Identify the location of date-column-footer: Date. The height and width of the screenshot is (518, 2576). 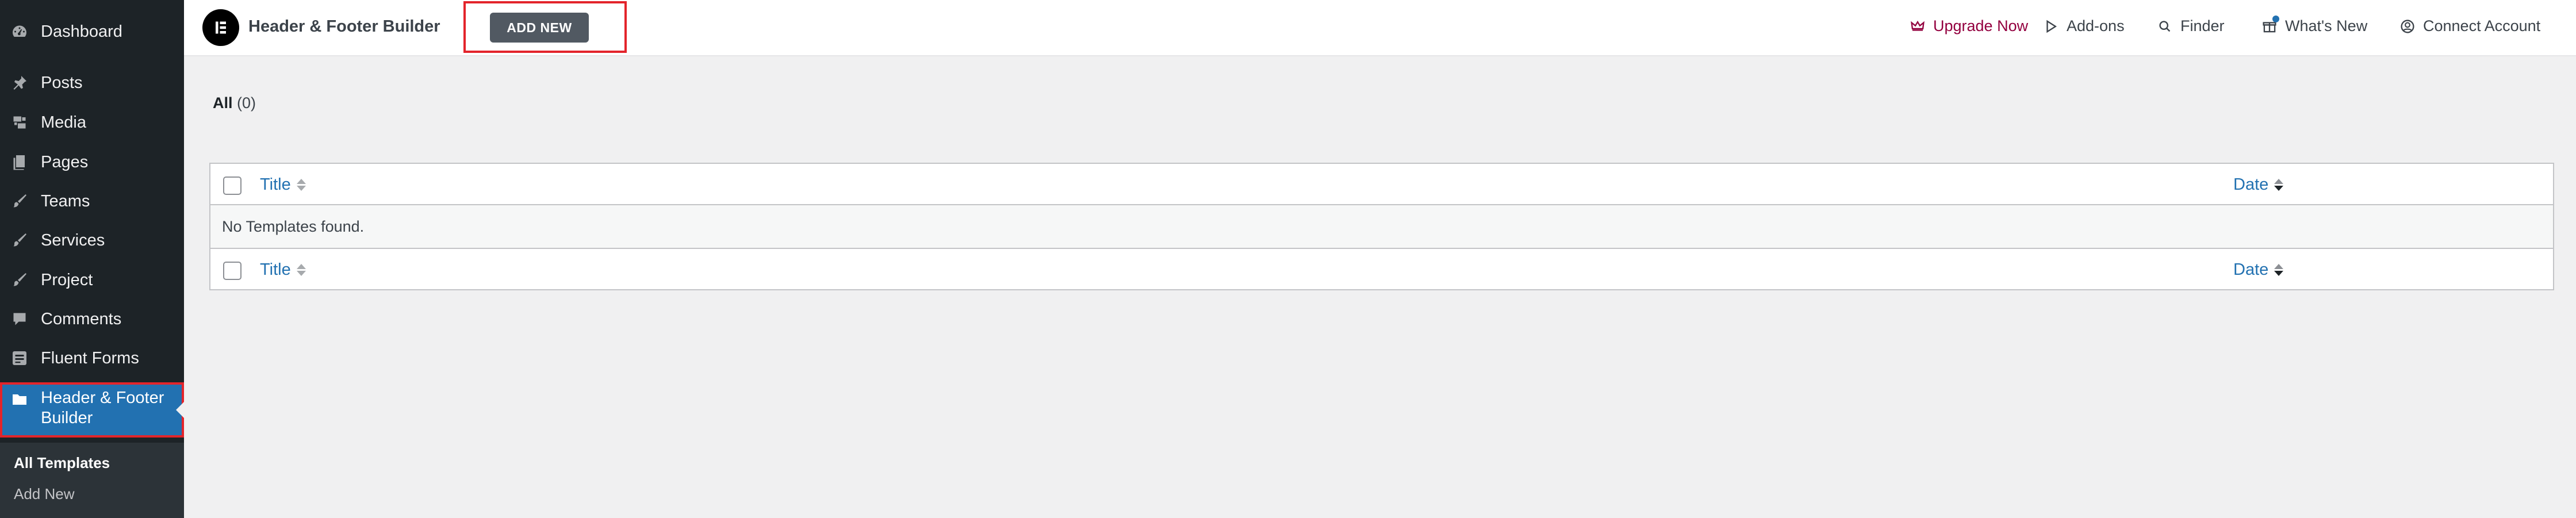
(2258, 269).